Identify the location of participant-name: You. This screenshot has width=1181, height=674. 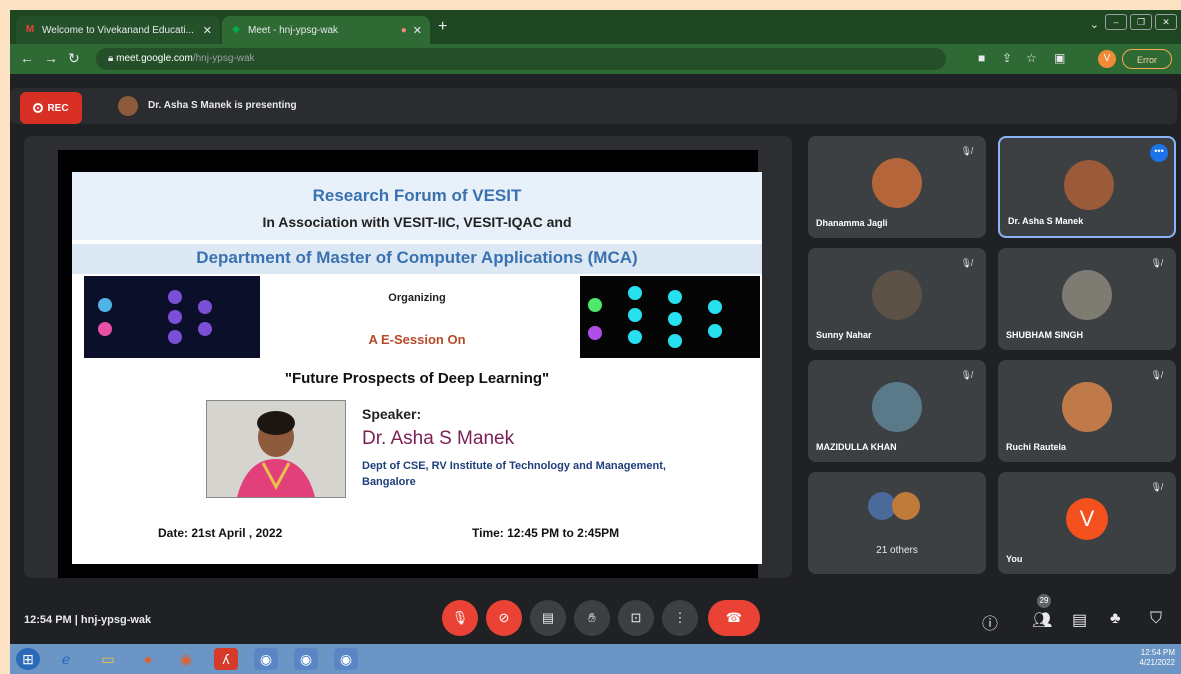
(1014, 559).